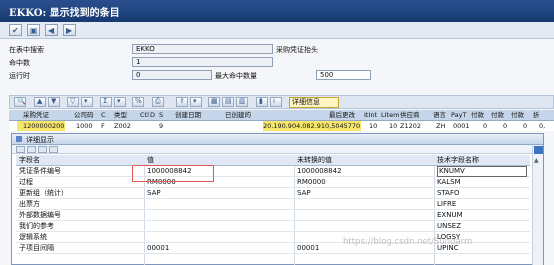 This screenshot has height=265, width=554. I want to click on cell-litem: 10, so click(393, 126).